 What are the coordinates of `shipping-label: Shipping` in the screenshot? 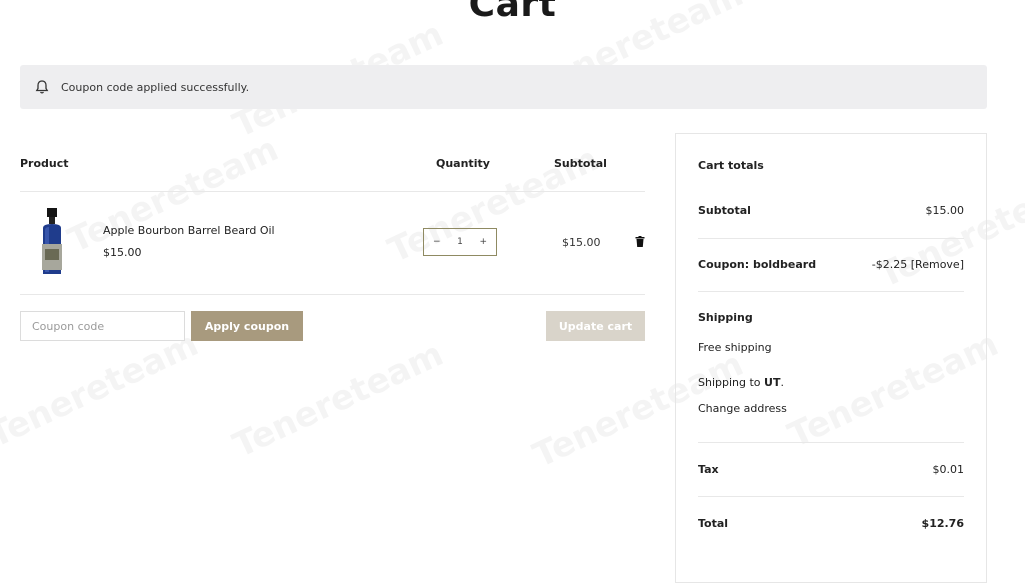 It's located at (725, 317).